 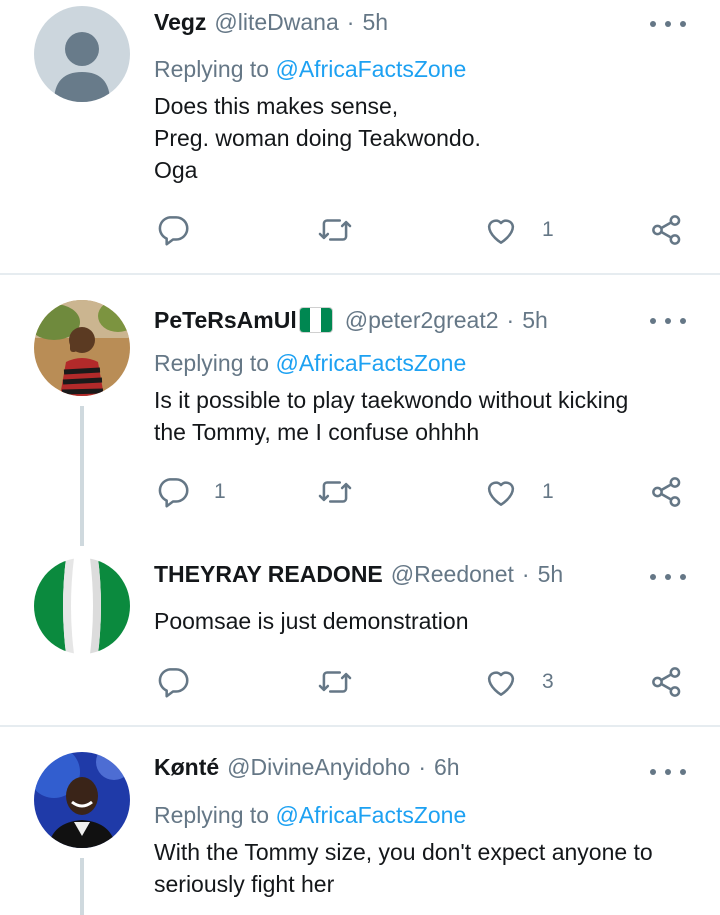 What do you see at coordinates (315, 320) in the screenshot?
I see `nigeria-flag-icon` at bounding box center [315, 320].